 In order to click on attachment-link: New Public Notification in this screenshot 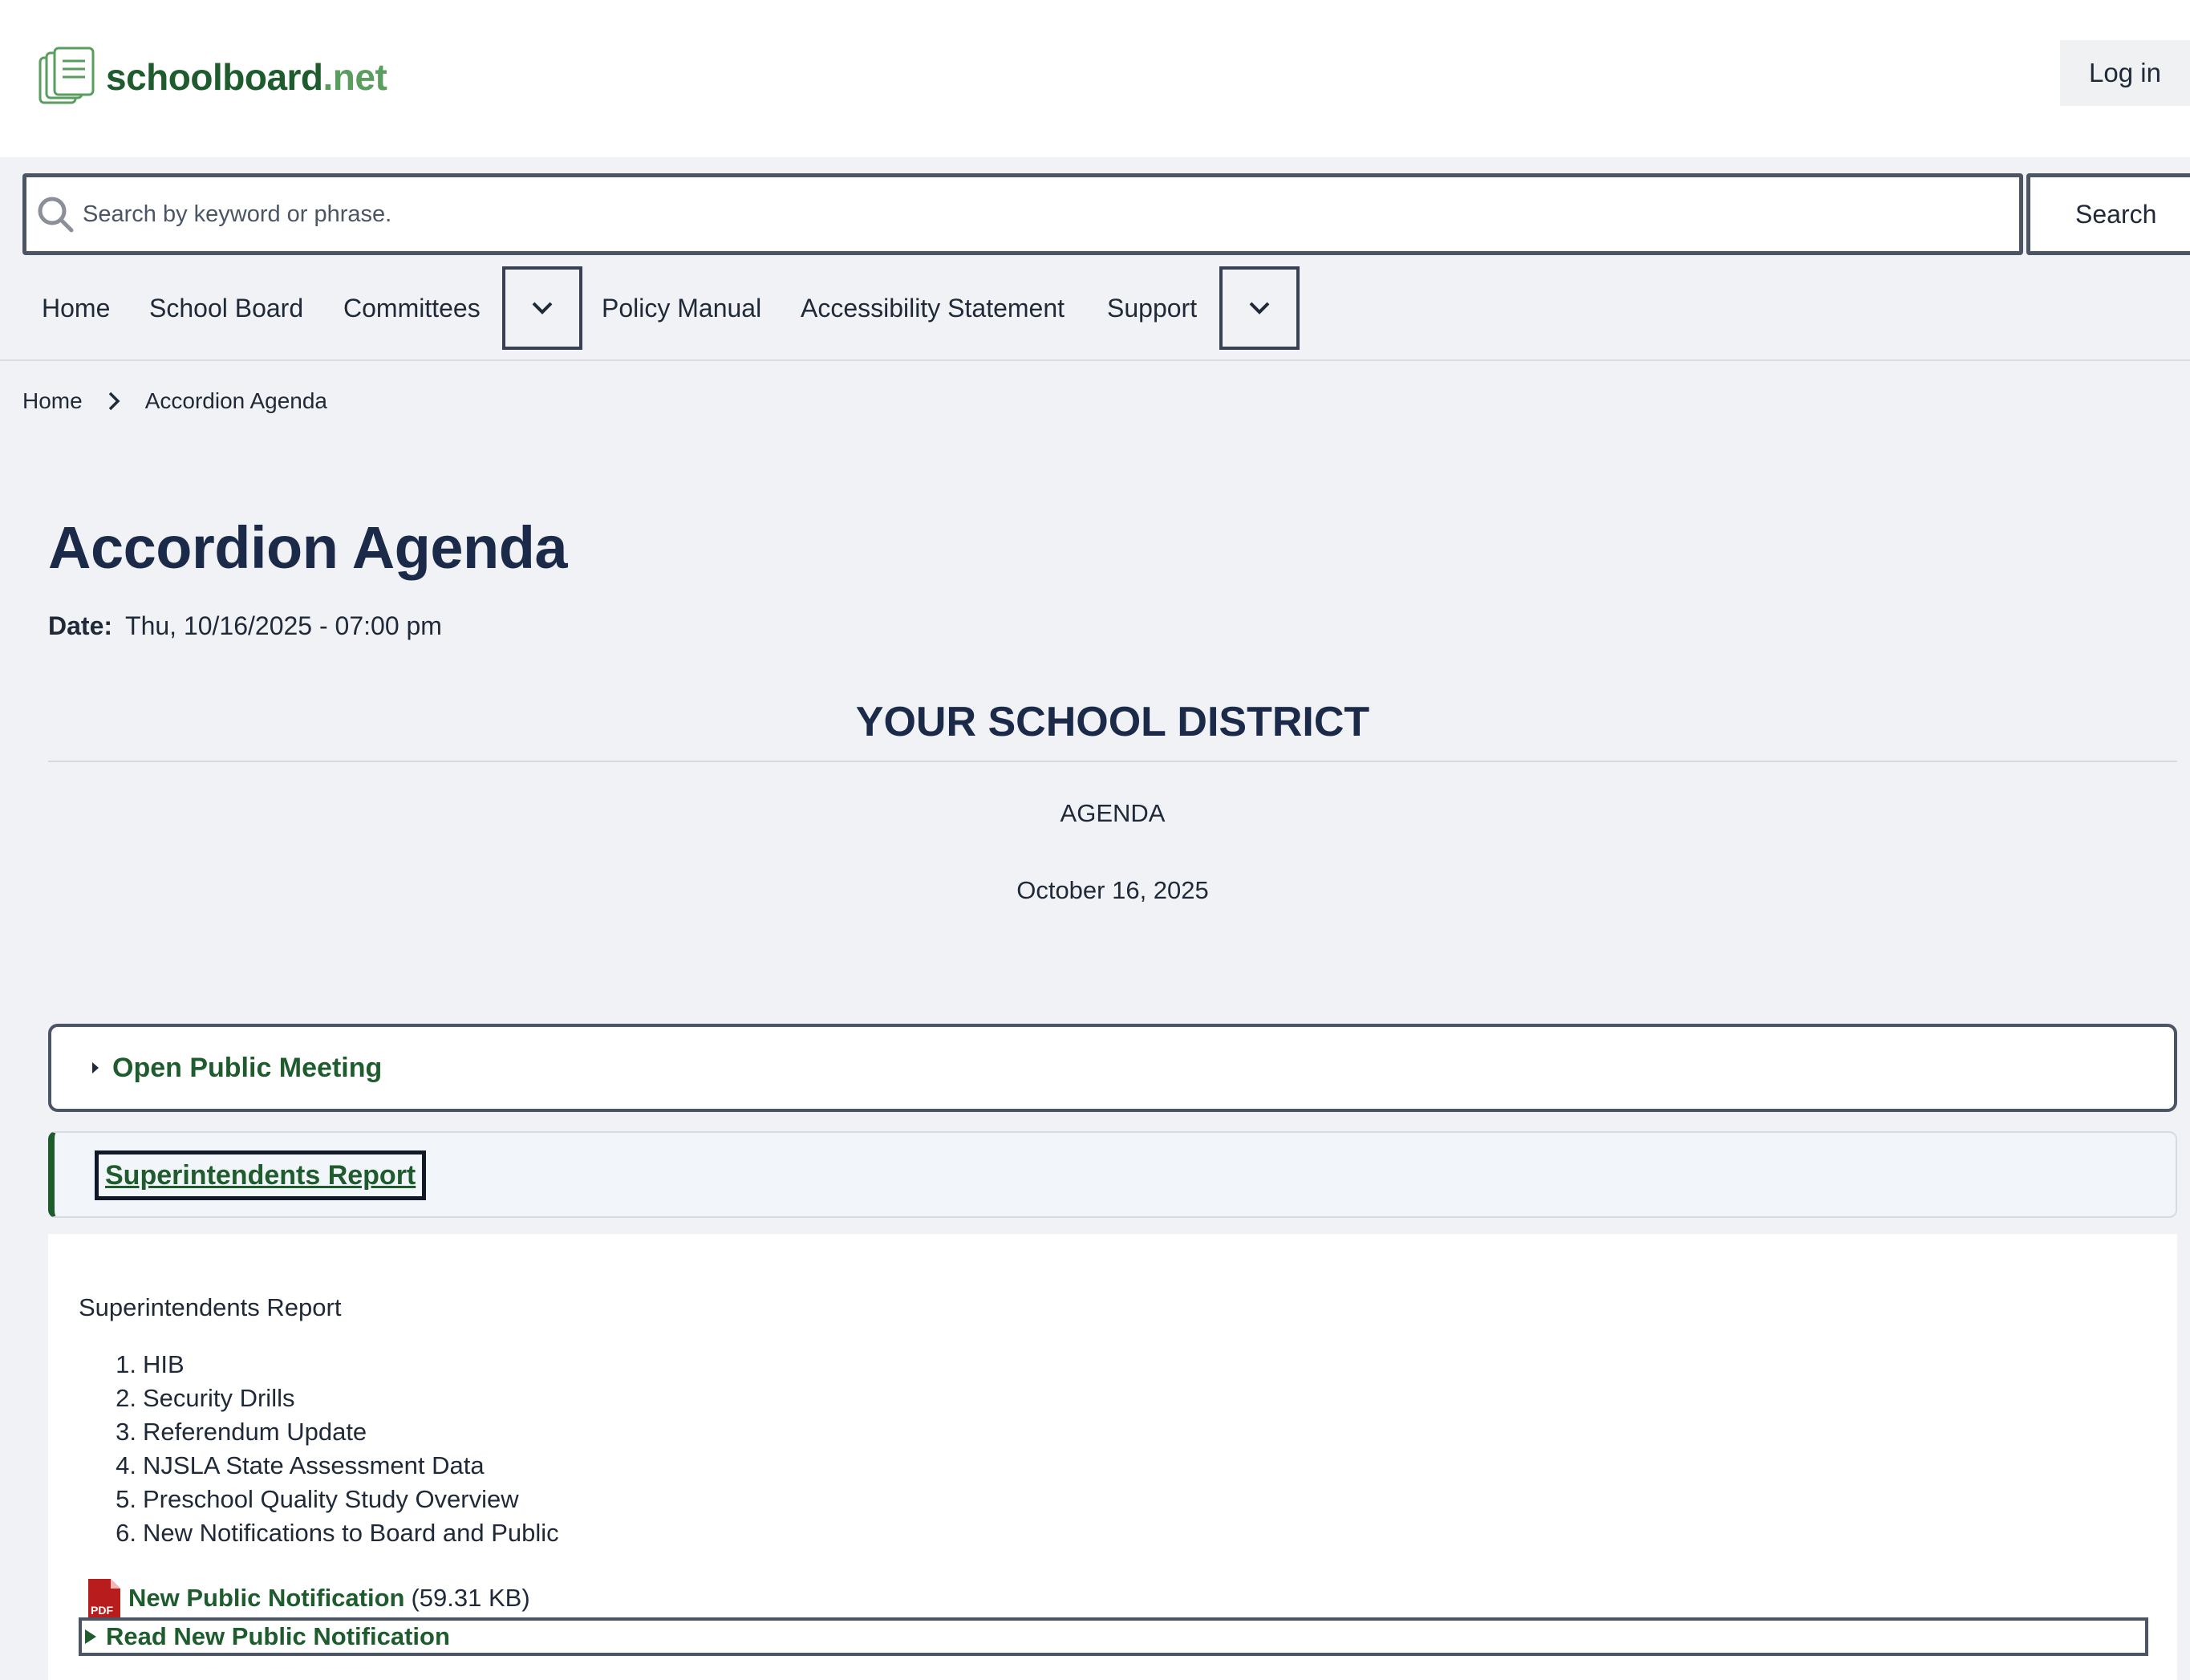, I will do `click(266, 1598)`.